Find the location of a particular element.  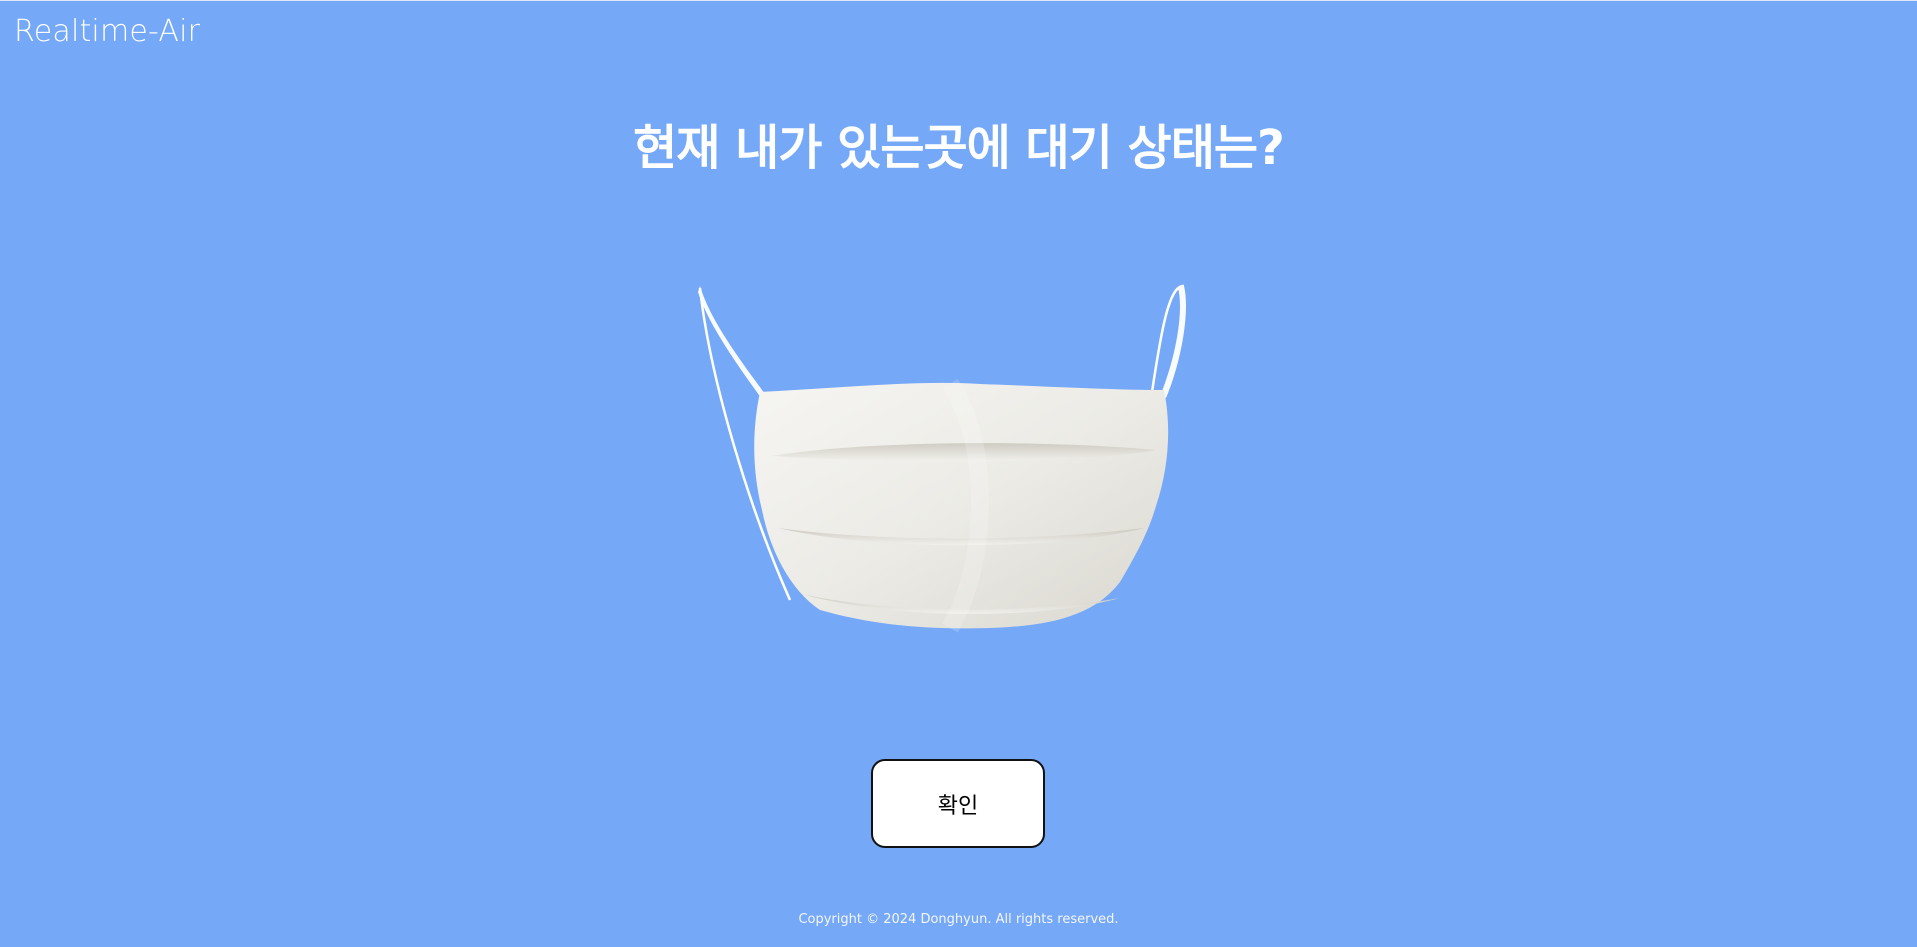

face-mask-icon is located at coordinates (950, 480).